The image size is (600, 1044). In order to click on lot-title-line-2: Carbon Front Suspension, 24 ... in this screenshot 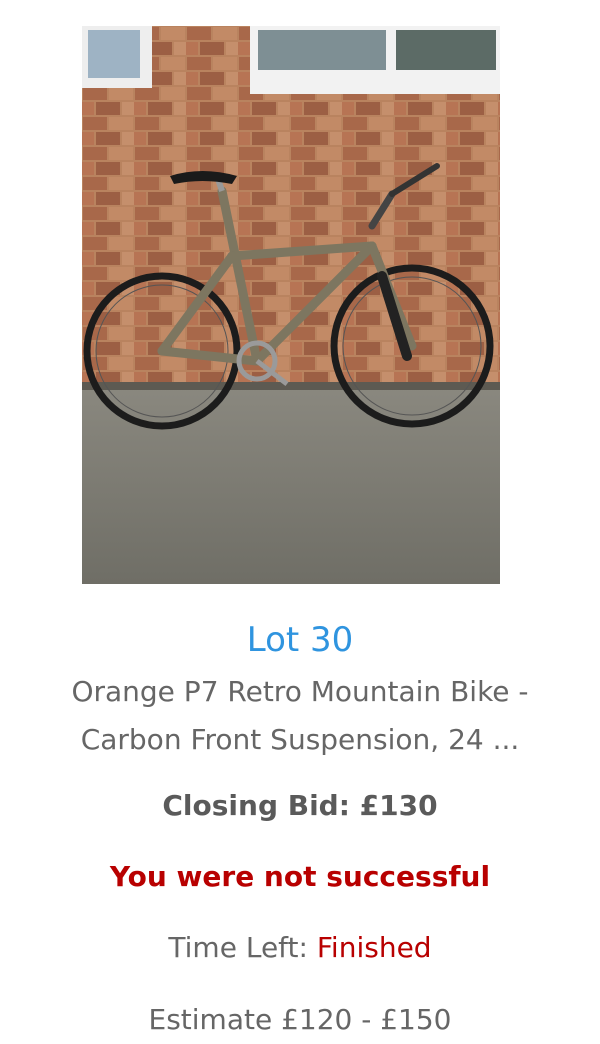, I will do `click(300, 739)`.